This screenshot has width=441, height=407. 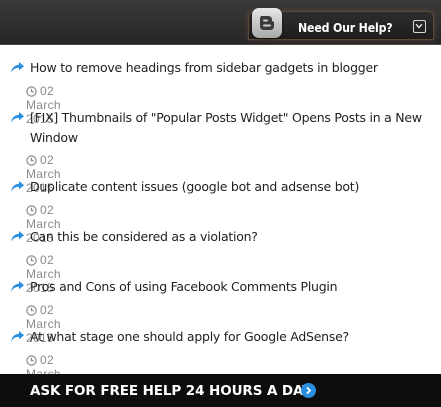 What do you see at coordinates (419, 26) in the screenshot?
I see `chevron-down-icon` at bounding box center [419, 26].